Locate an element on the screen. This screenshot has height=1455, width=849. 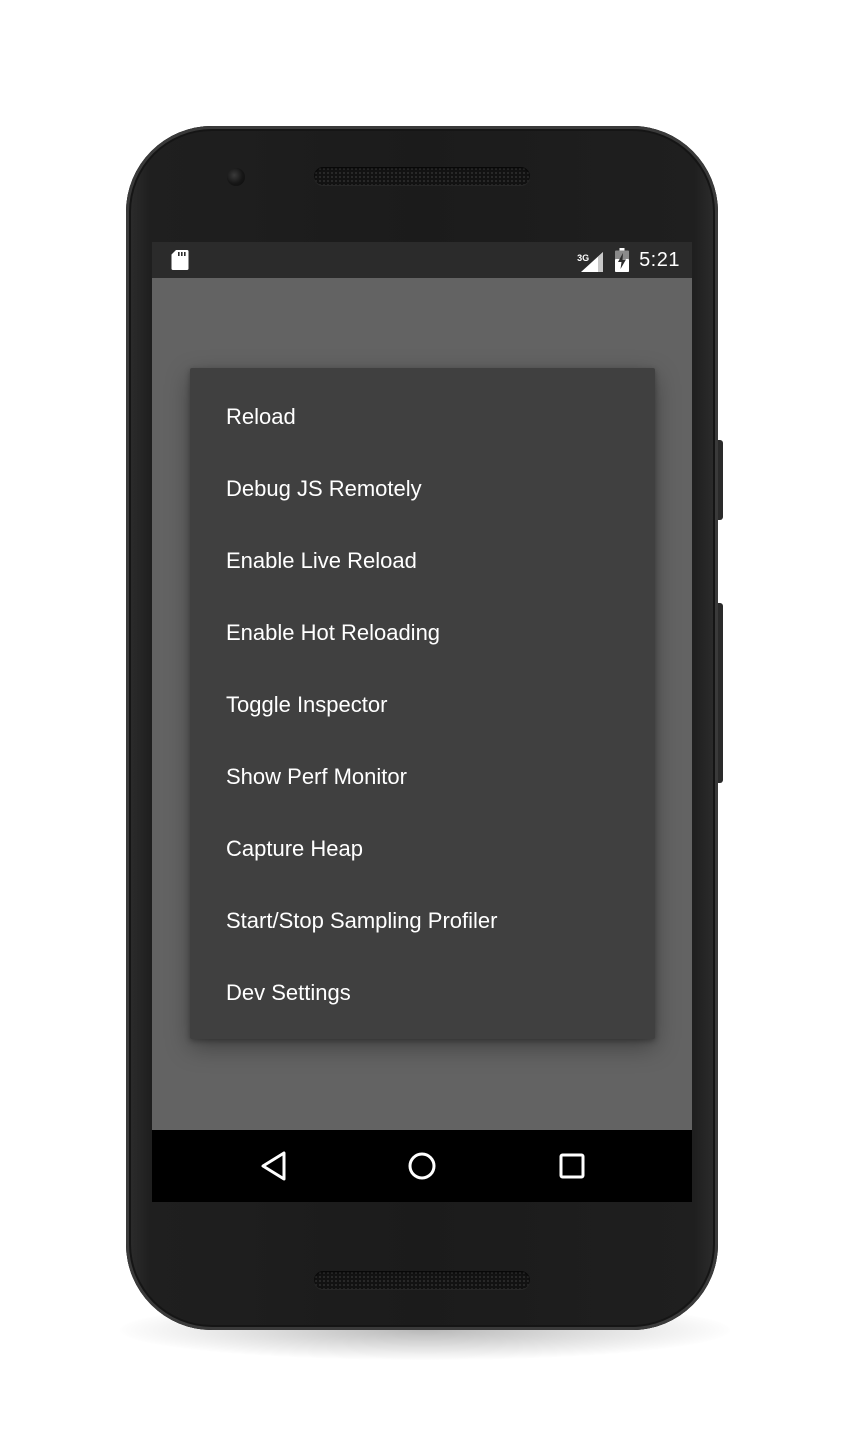
status-bar: 3G 5:21 is located at coordinates (422, 260).